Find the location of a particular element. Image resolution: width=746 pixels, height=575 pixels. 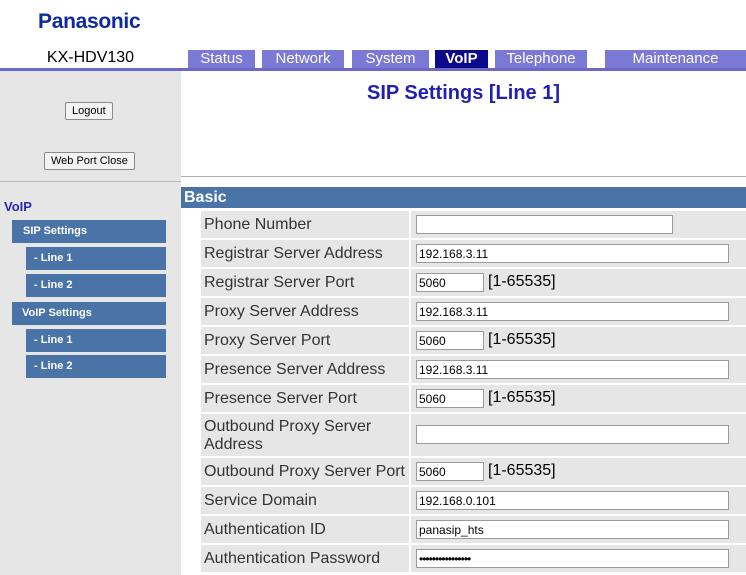

row-proxy-server-port: Proxy Server Port [1-65535] is located at coordinates (473, 340).